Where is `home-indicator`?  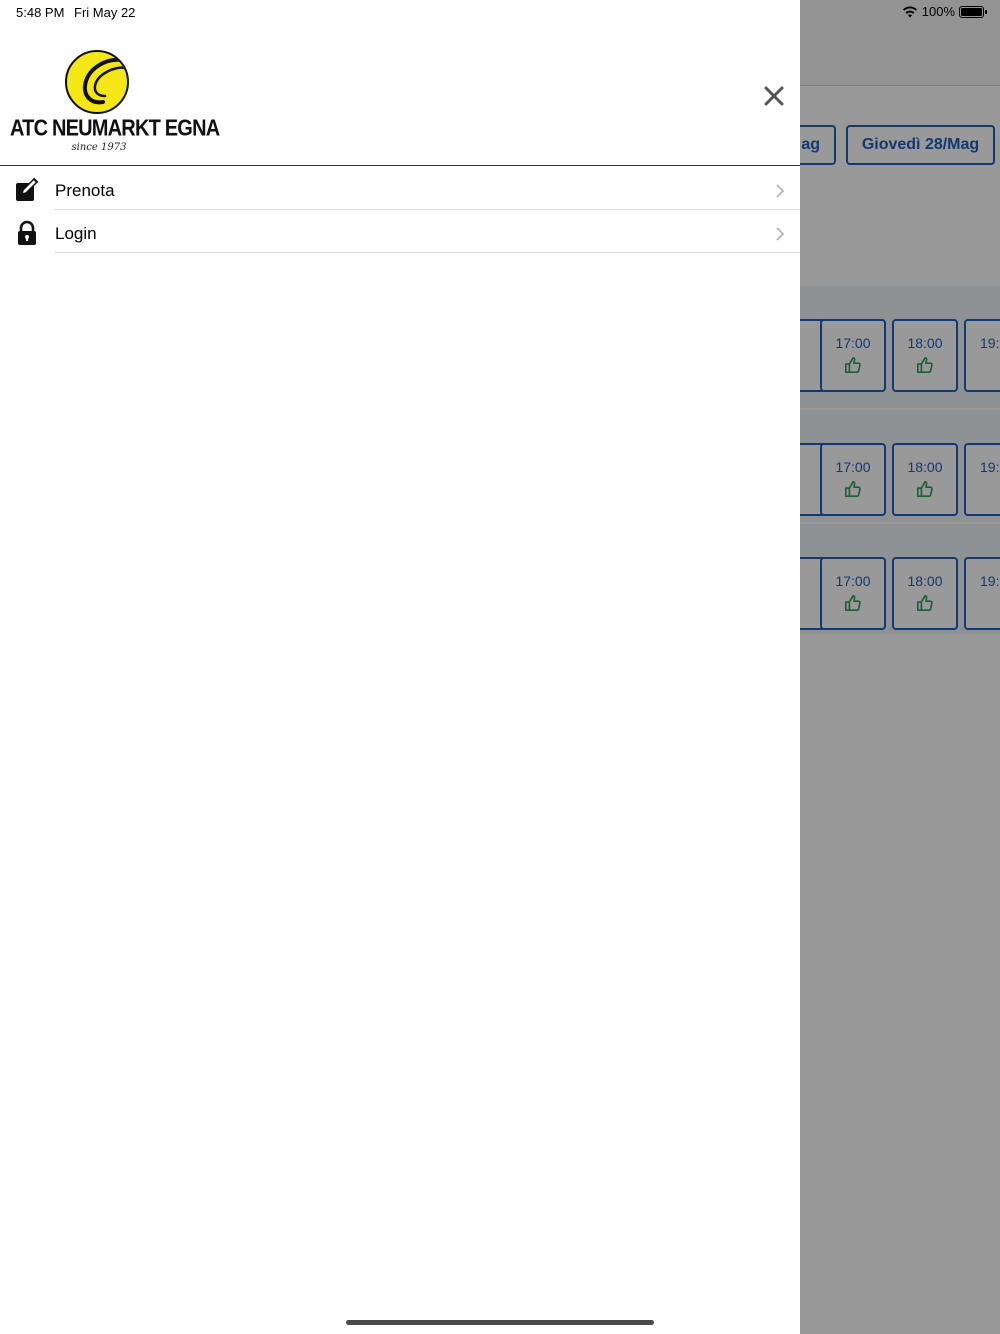 home-indicator is located at coordinates (500, 1322).